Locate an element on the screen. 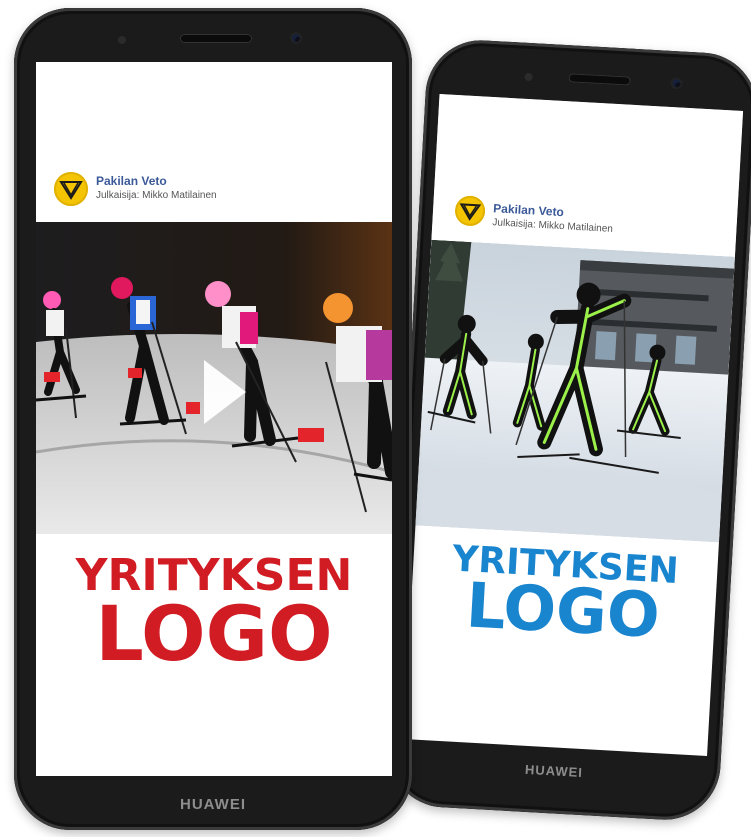 This screenshot has width=751, height=837. logo-line2: LOGO is located at coordinates (214, 633).